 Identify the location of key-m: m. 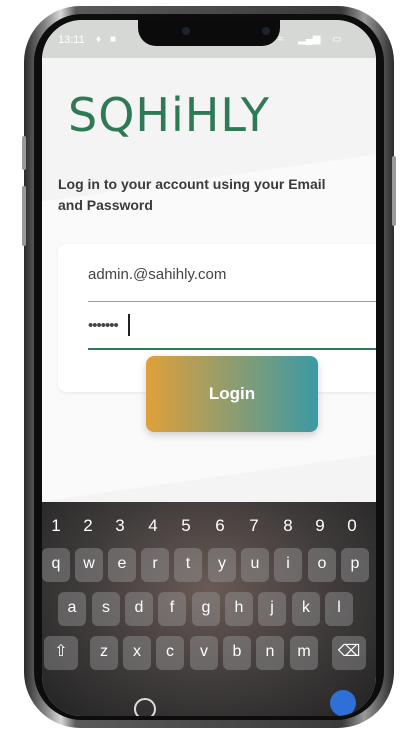
(304, 653).